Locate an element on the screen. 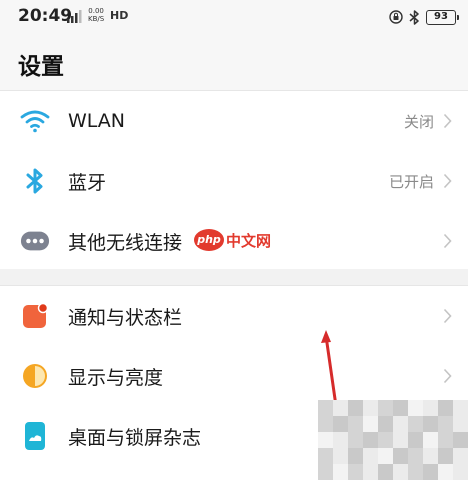 Image resolution: width=468 pixels, height=481 pixels. page-title: 设置 is located at coordinates (41, 67).